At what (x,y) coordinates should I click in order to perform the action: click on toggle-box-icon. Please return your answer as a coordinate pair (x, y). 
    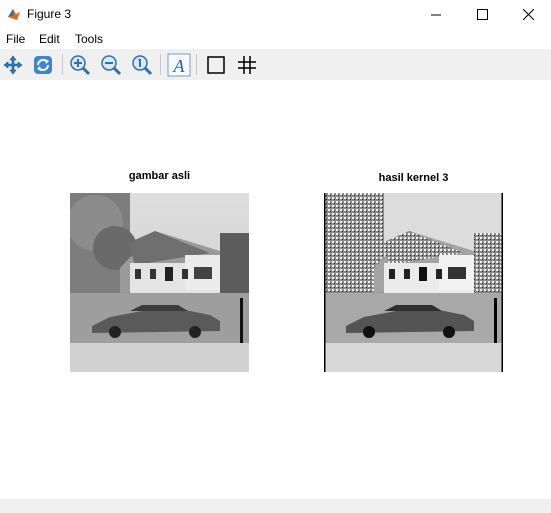
    Looking at the image, I should click on (215, 64).